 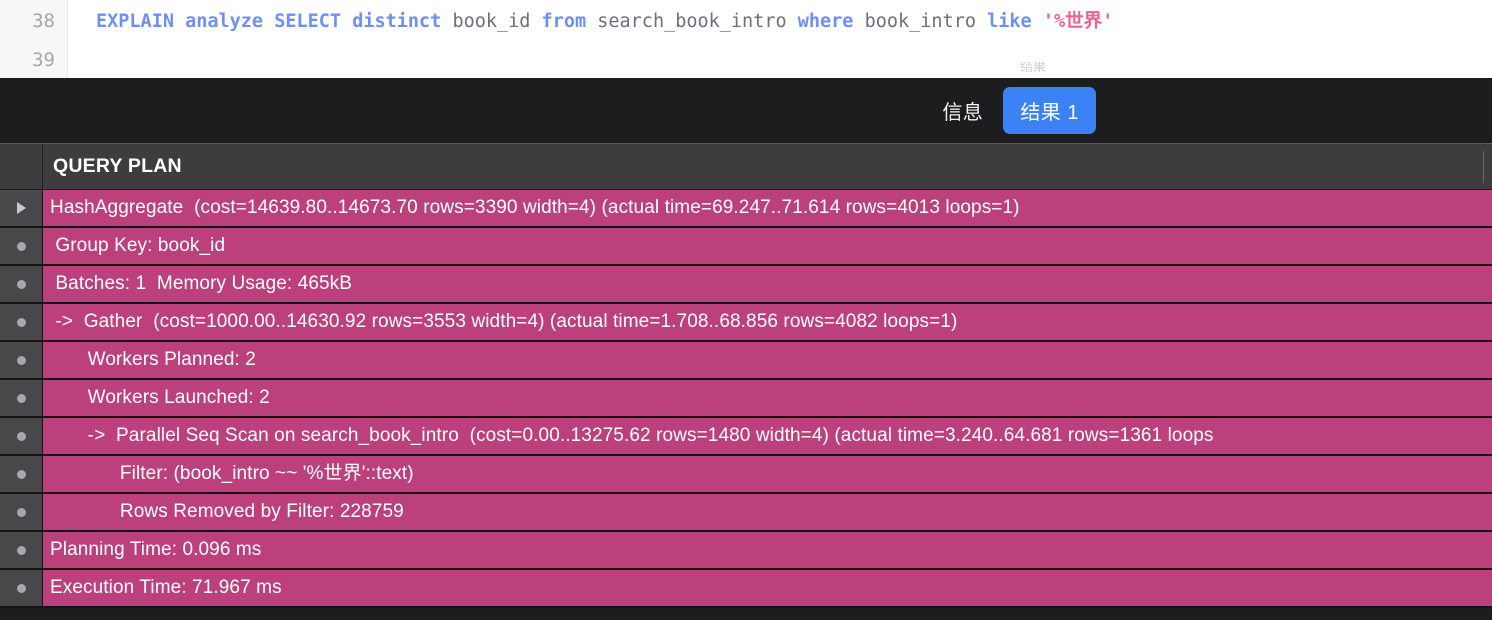 I want to click on table-row: Execution Time: 71.967 ms, so click(x=746, y=589).